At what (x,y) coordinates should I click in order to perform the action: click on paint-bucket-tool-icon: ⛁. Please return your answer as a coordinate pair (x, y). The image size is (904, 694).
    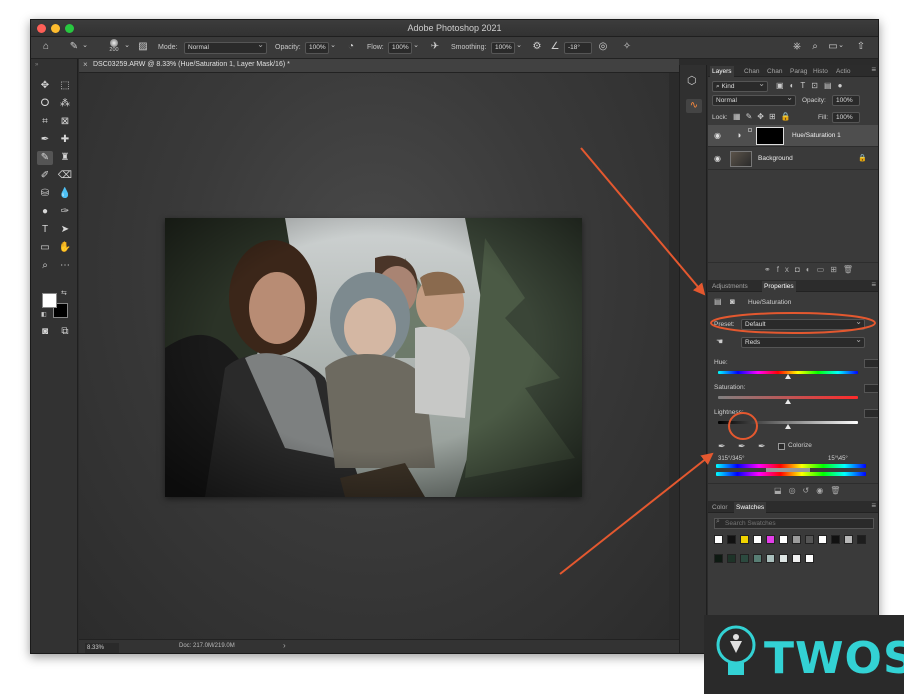
    Looking at the image, I should click on (45, 194).